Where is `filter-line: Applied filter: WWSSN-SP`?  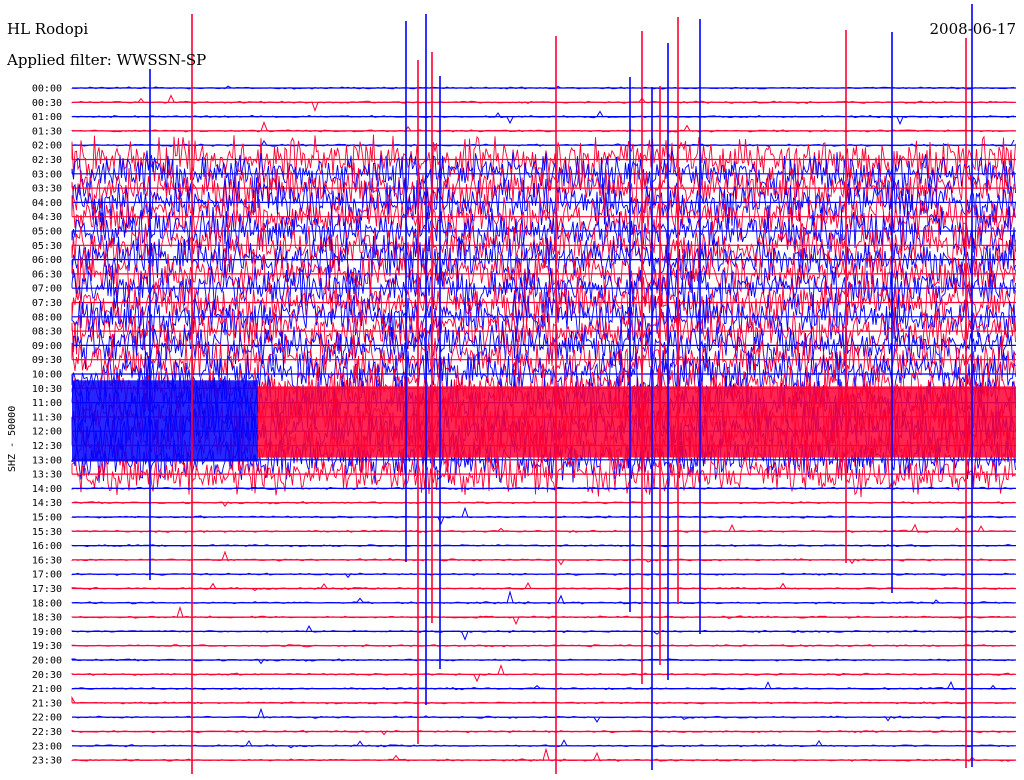
filter-line: Applied filter: WWSSN-SP is located at coordinates (106, 60).